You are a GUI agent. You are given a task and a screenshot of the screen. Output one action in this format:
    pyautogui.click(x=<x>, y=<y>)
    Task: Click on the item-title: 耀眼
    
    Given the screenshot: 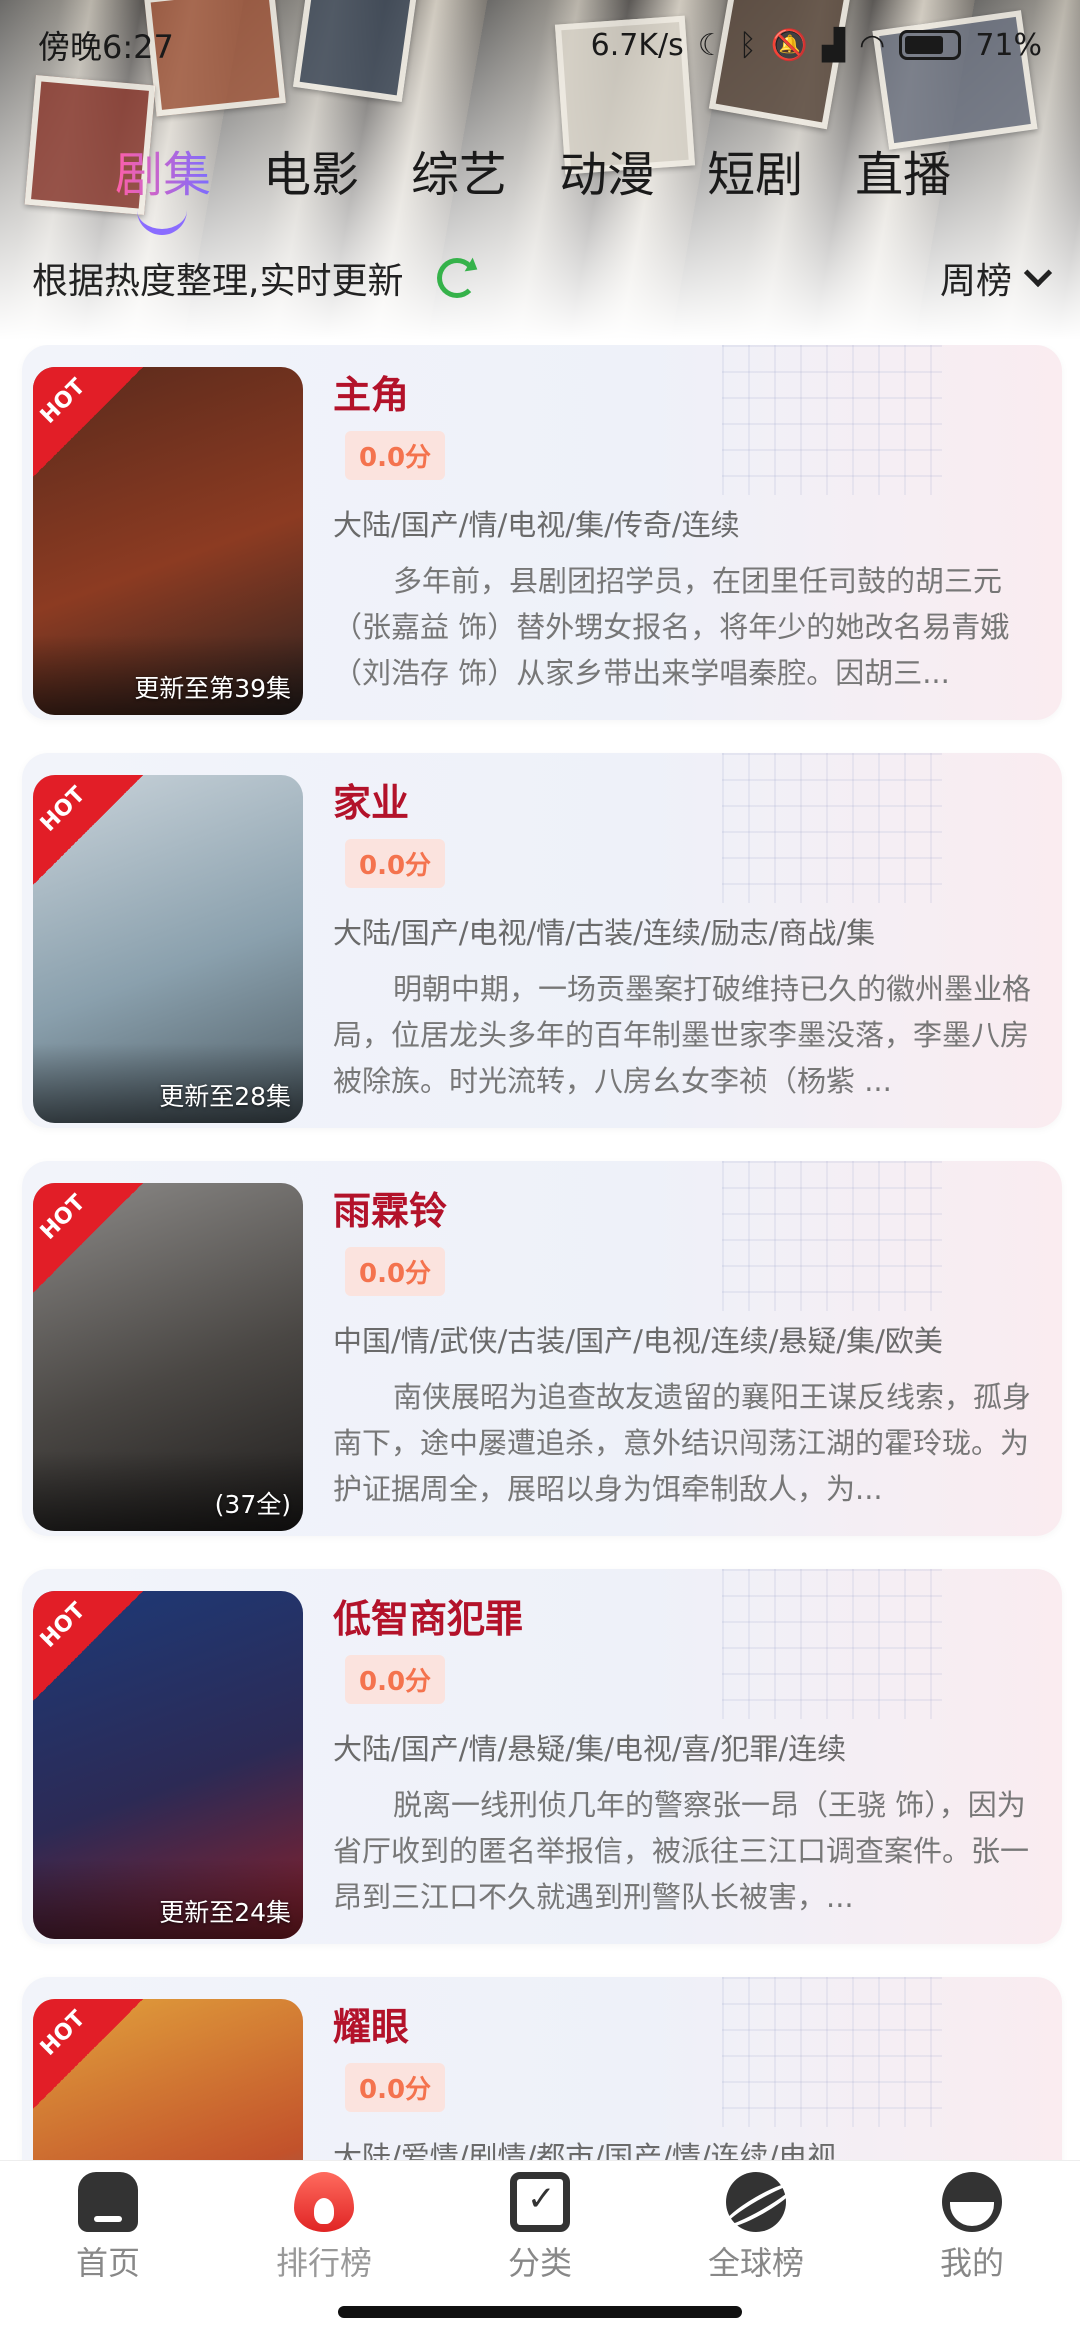 What is the action you would take?
    pyautogui.click(x=688, y=2027)
    